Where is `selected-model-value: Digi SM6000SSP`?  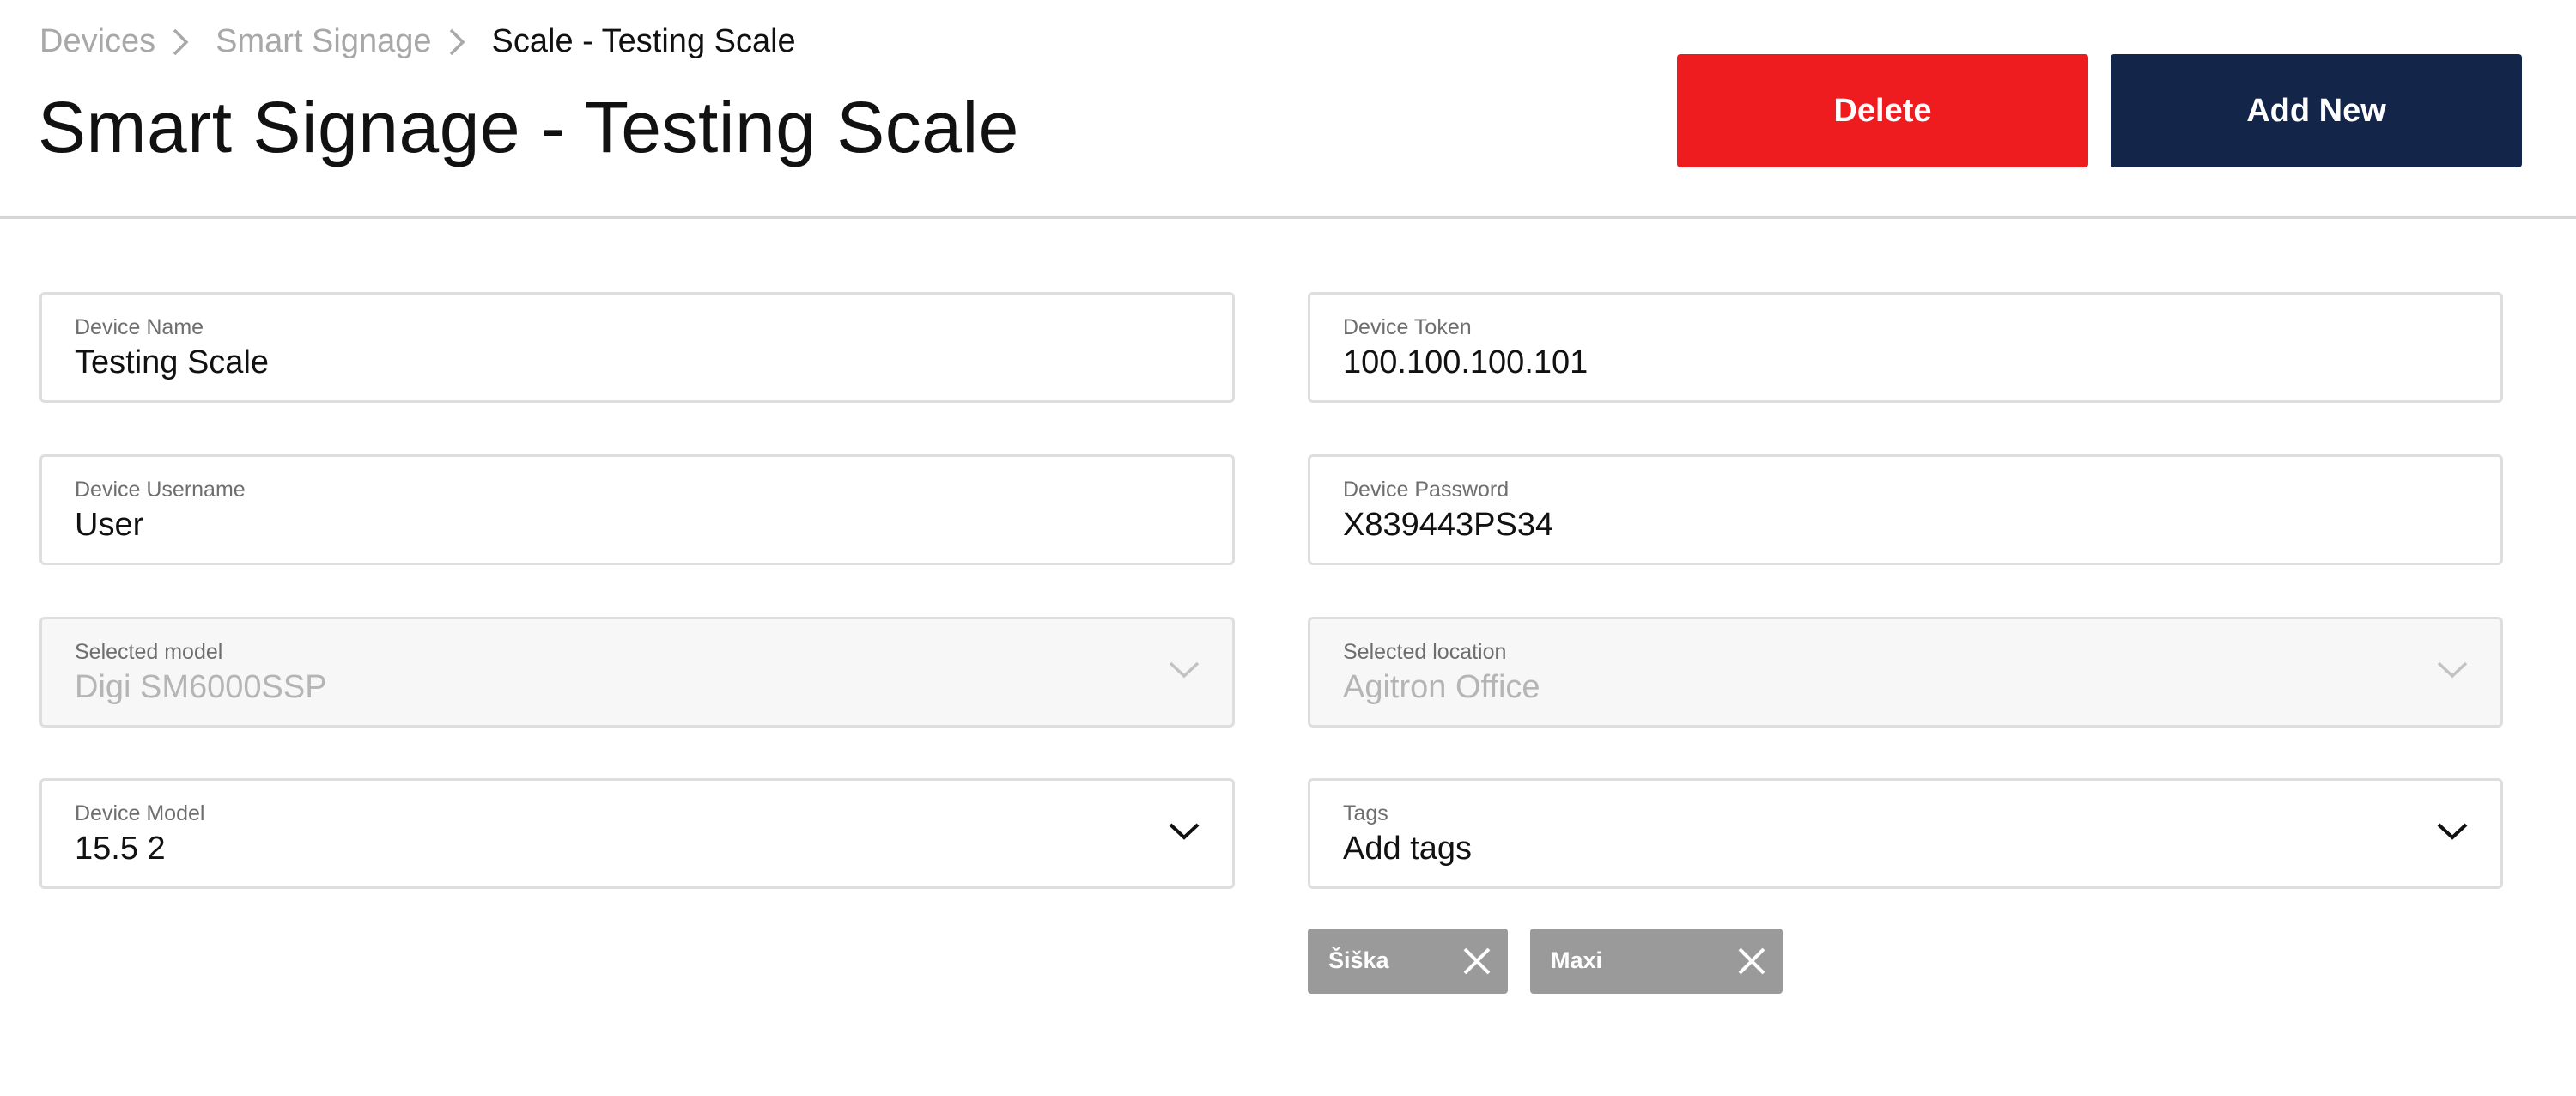
selected-model-value: Digi SM6000SSP is located at coordinates (201, 687).